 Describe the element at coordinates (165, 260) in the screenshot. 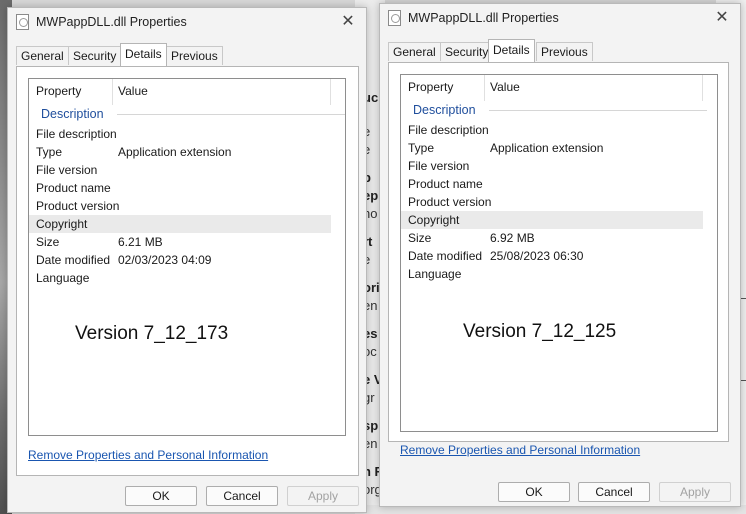

I see `property-value: 02/03/2023 04:09` at that location.